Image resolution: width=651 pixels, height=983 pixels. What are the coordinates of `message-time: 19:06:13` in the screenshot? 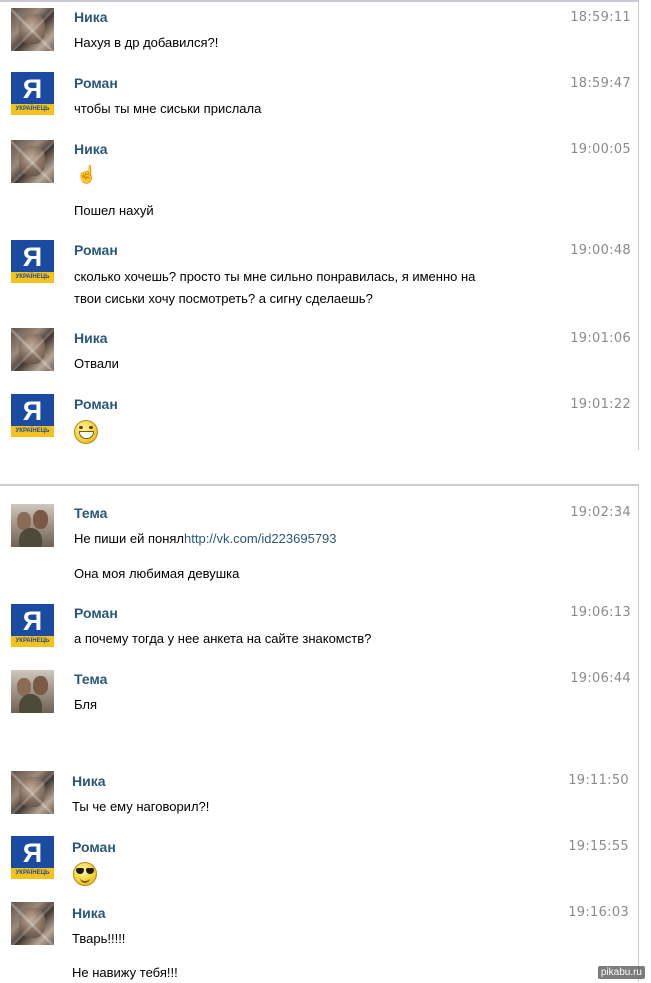 It's located at (600, 612).